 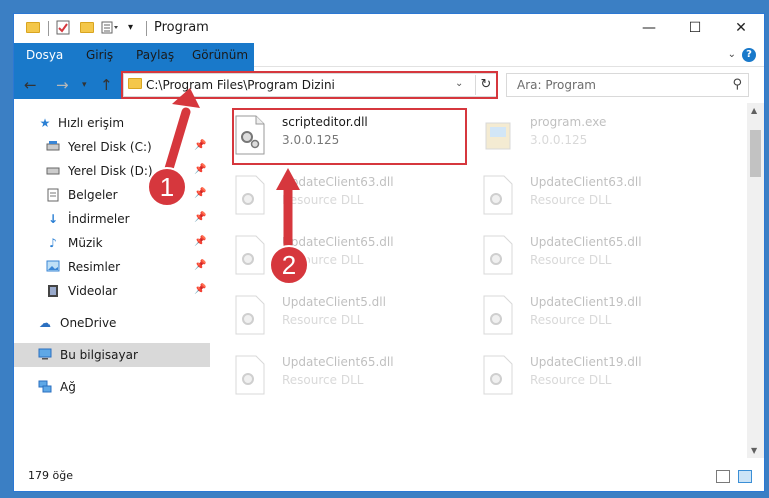 What do you see at coordinates (112, 267) in the screenshot?
I see `sidebar-item-pictures: Resimler 📌` at bounding box center [112, 267].